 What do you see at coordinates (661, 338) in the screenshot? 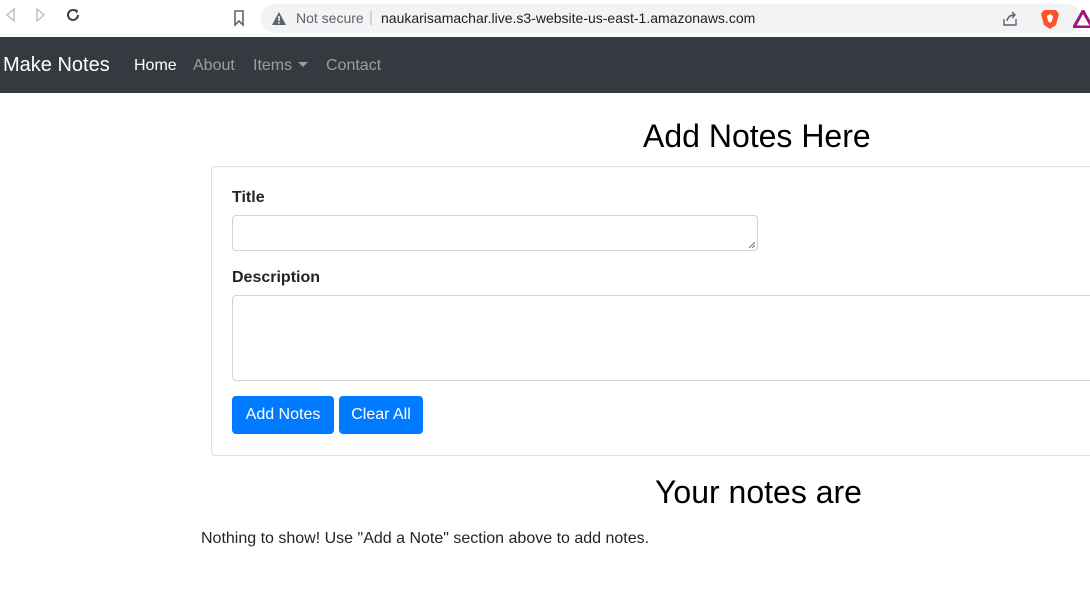
I see `description-textarea` at bounding box center [661, 338].